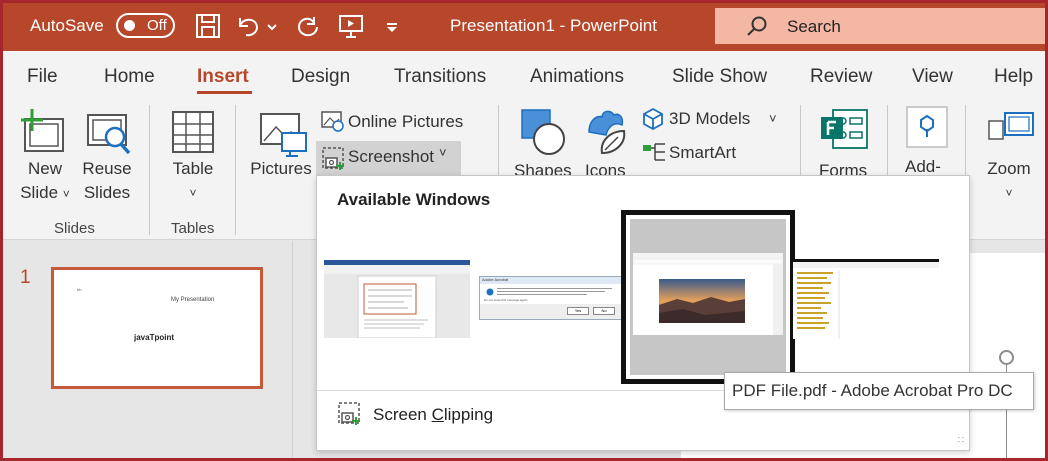  What do you see at coordinates (391, 156) in the screenshot?
I see `screenshot-label: Screenshot` at bounding box center [391, 156].